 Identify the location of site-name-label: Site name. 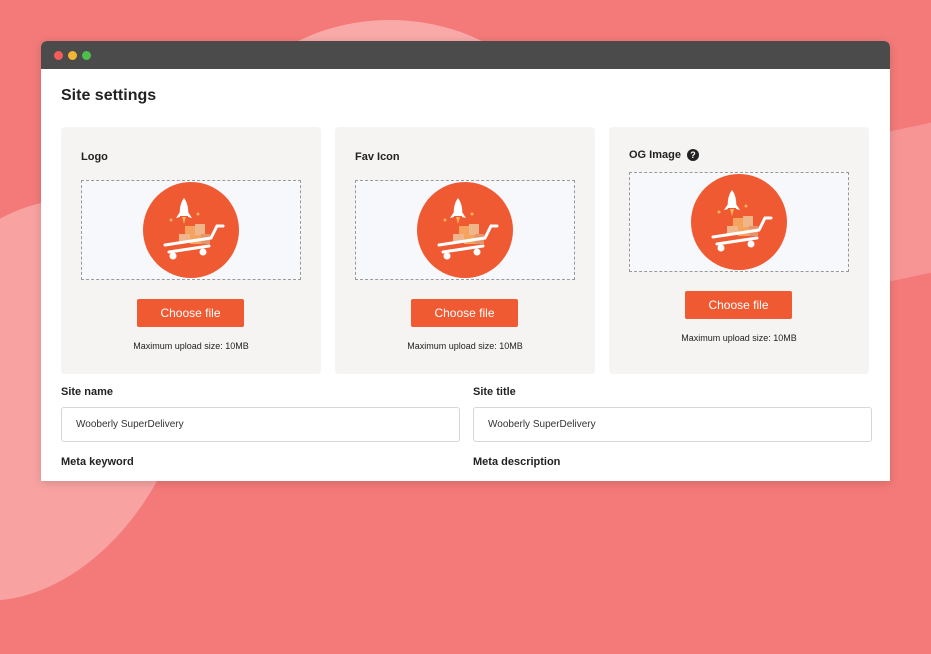
(87, 392).